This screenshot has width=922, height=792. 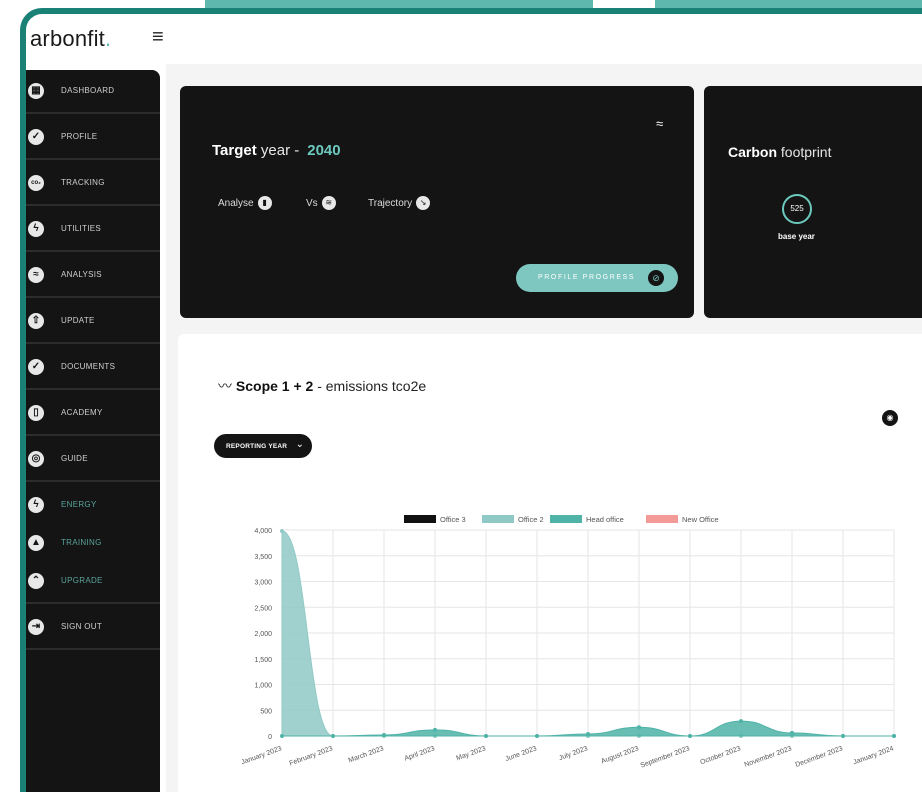 I want to click on x-tick-label: October 2023, so click(x=720, y=755).